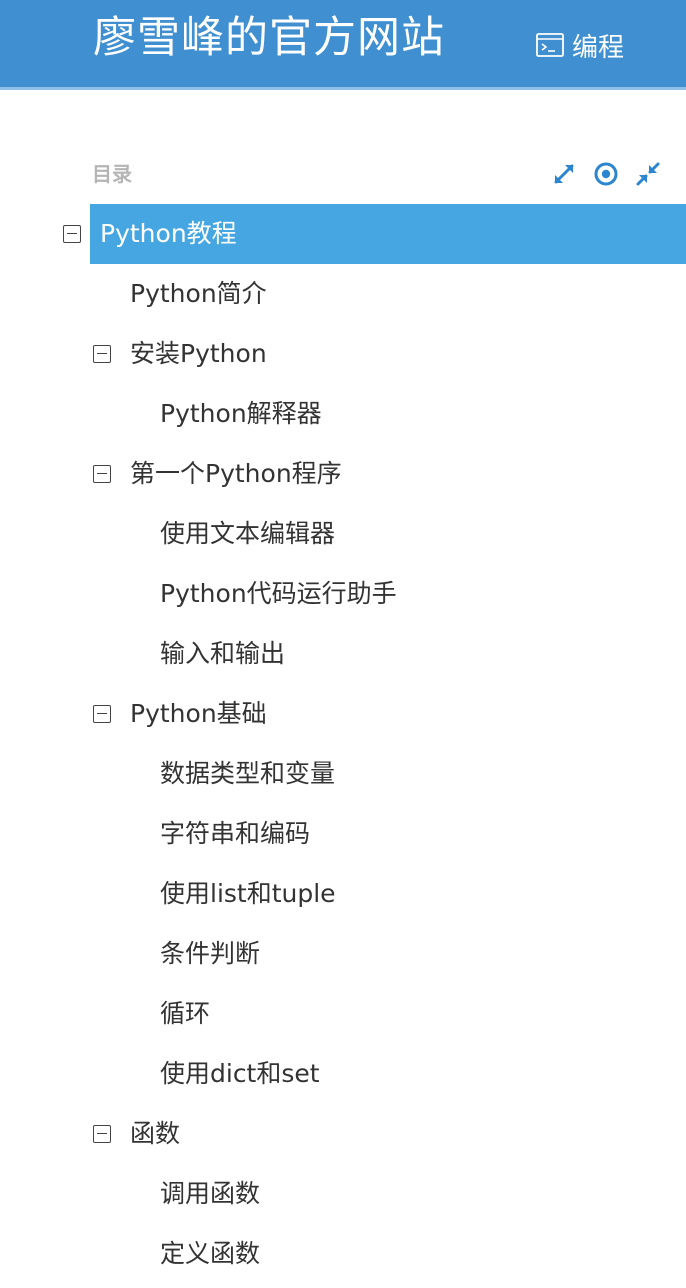 The height and width of the screenshot is (1288, 686). I want to click on site-title: 廖雪峰的官方网站, so click(269, 38).